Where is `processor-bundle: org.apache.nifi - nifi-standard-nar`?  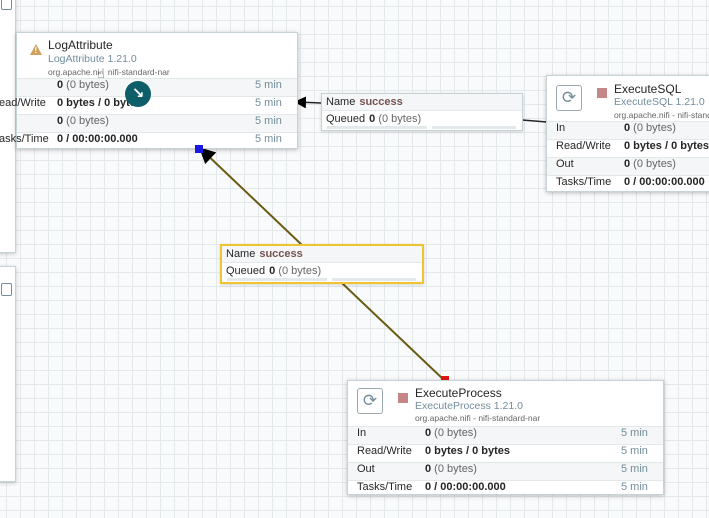 processor-bundle: org.apache.nifi - nifi-standard-nar is located at coordinates (478, 418).